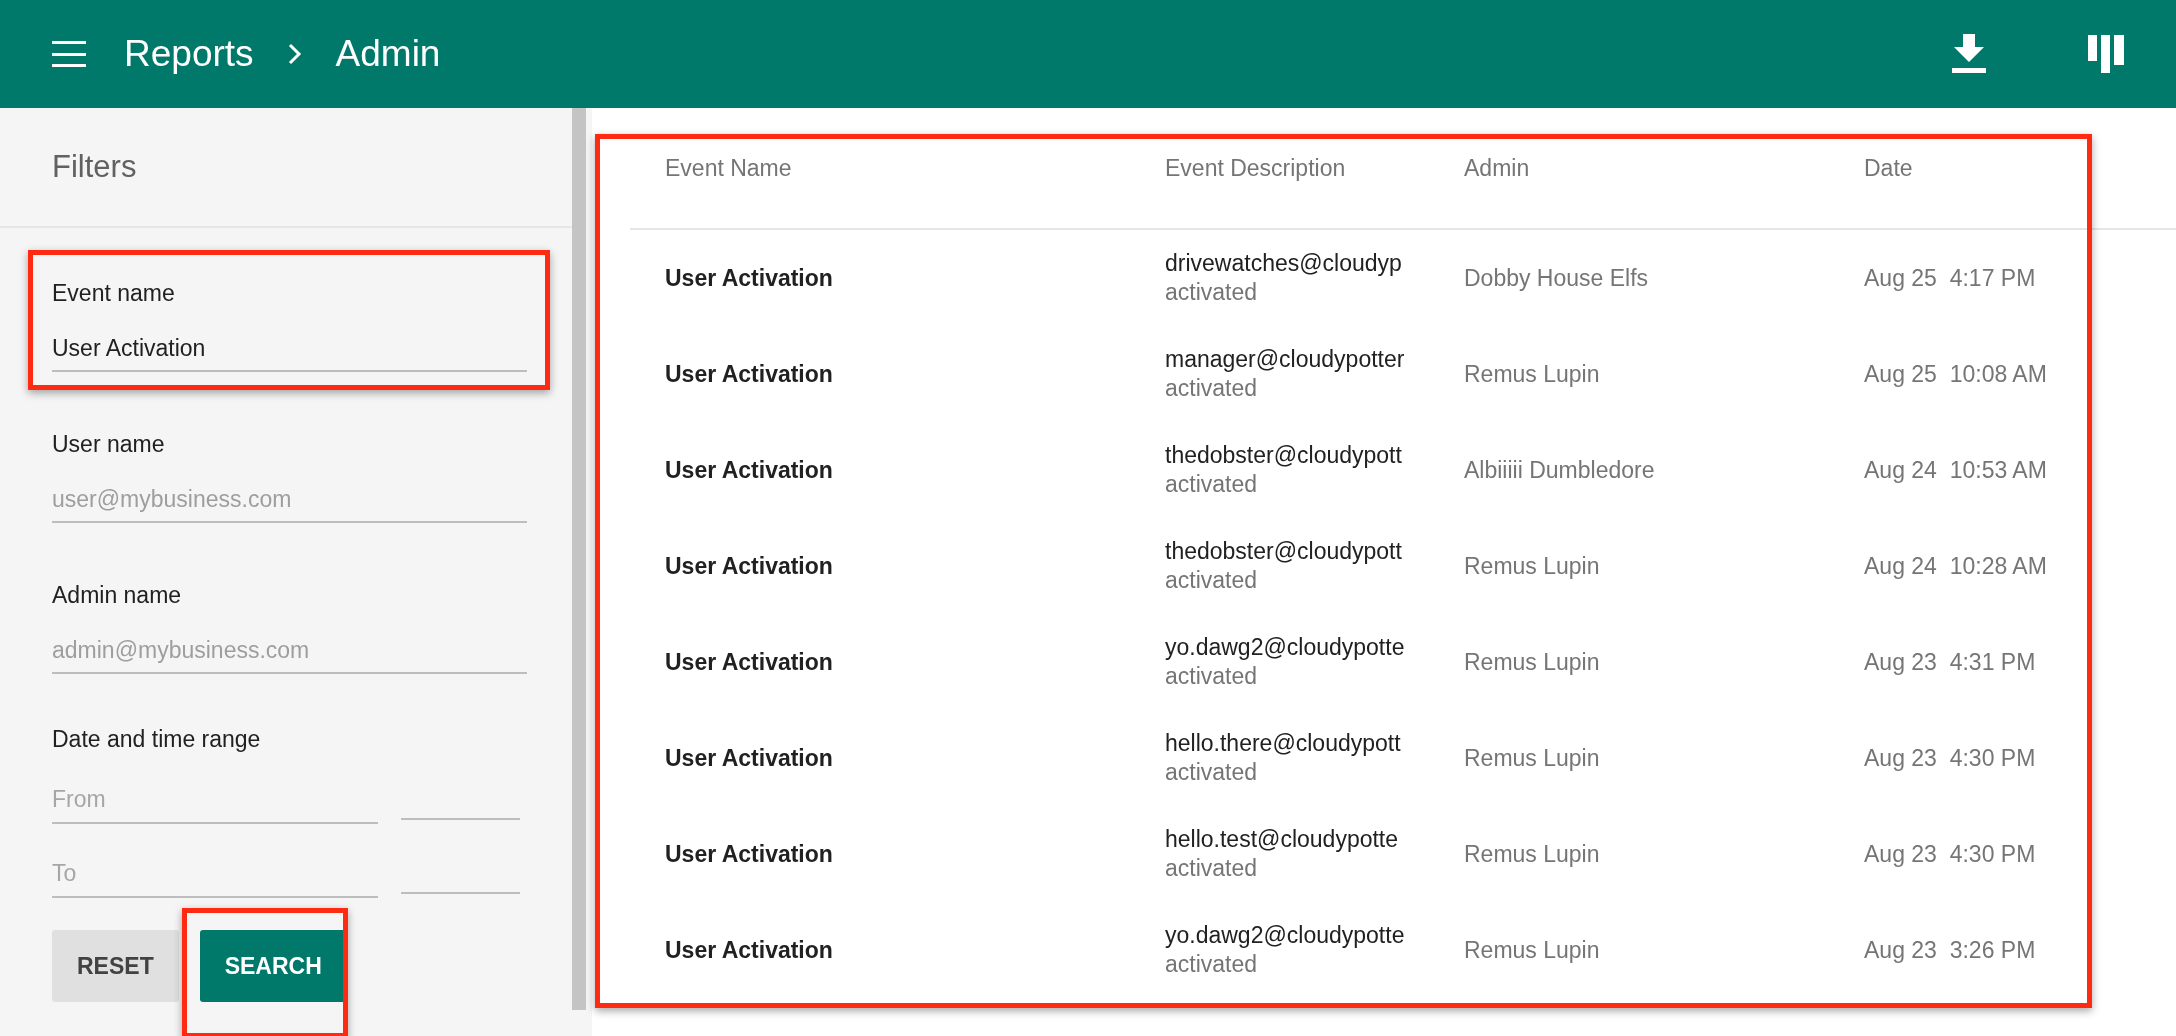  I want to click on event-description: hello.there@cloudypott, so click(1283, 743).